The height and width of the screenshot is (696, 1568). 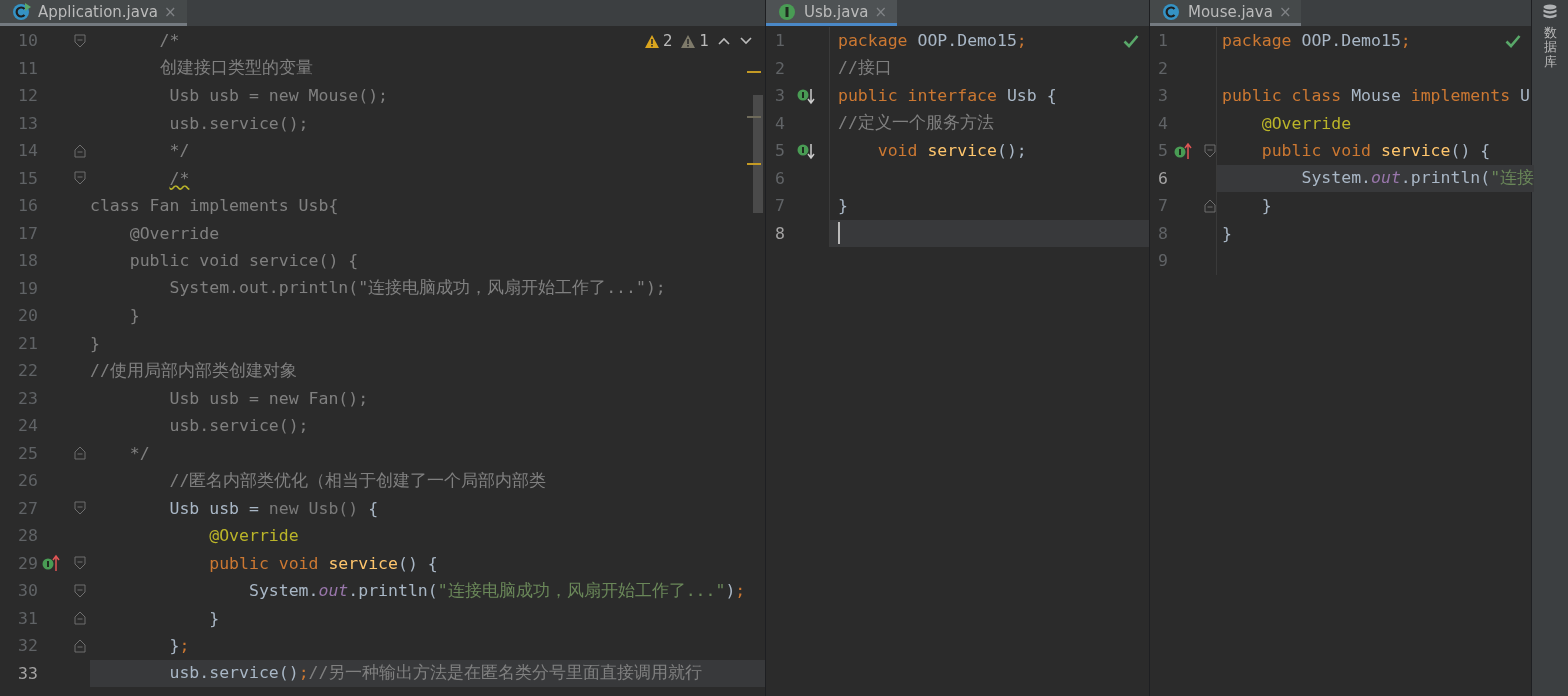 I want to click on line-number: 25, so click(x=28, y=453).